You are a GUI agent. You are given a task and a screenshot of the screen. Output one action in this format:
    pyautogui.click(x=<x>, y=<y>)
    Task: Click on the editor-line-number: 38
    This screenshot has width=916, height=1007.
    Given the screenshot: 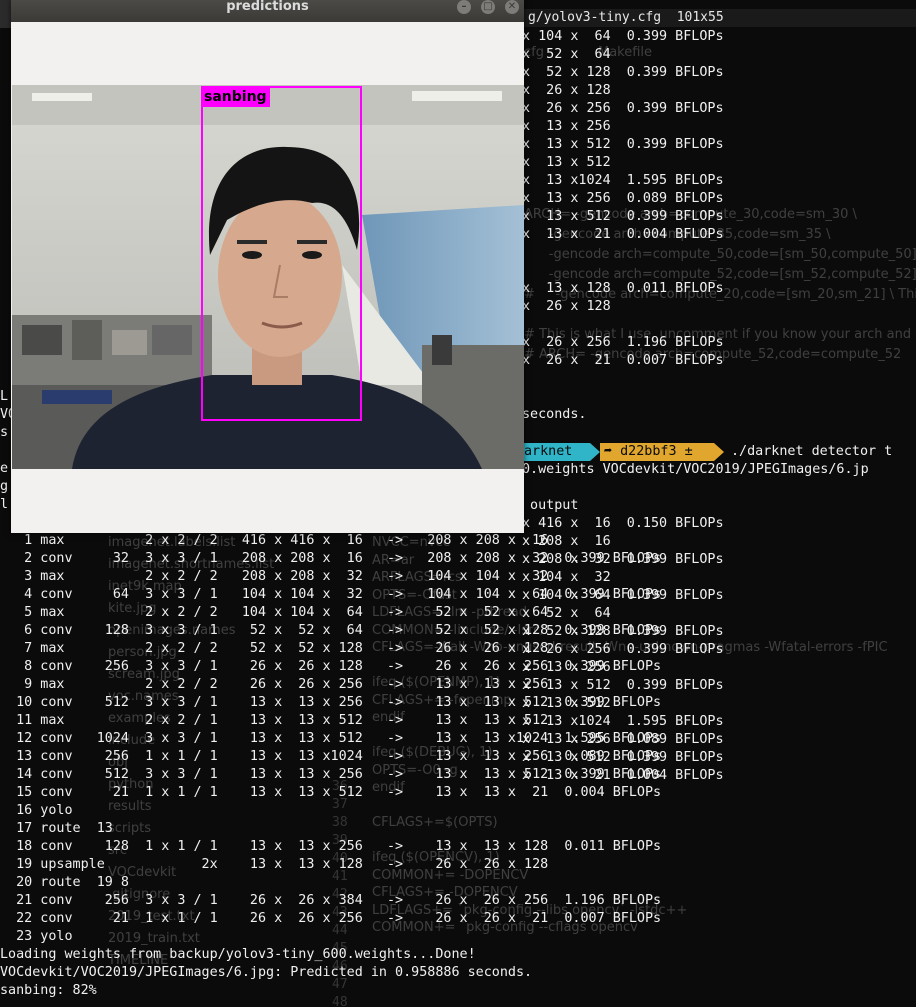 What is the action you would take?
    pyautogui.click(x=340, y=822)
    